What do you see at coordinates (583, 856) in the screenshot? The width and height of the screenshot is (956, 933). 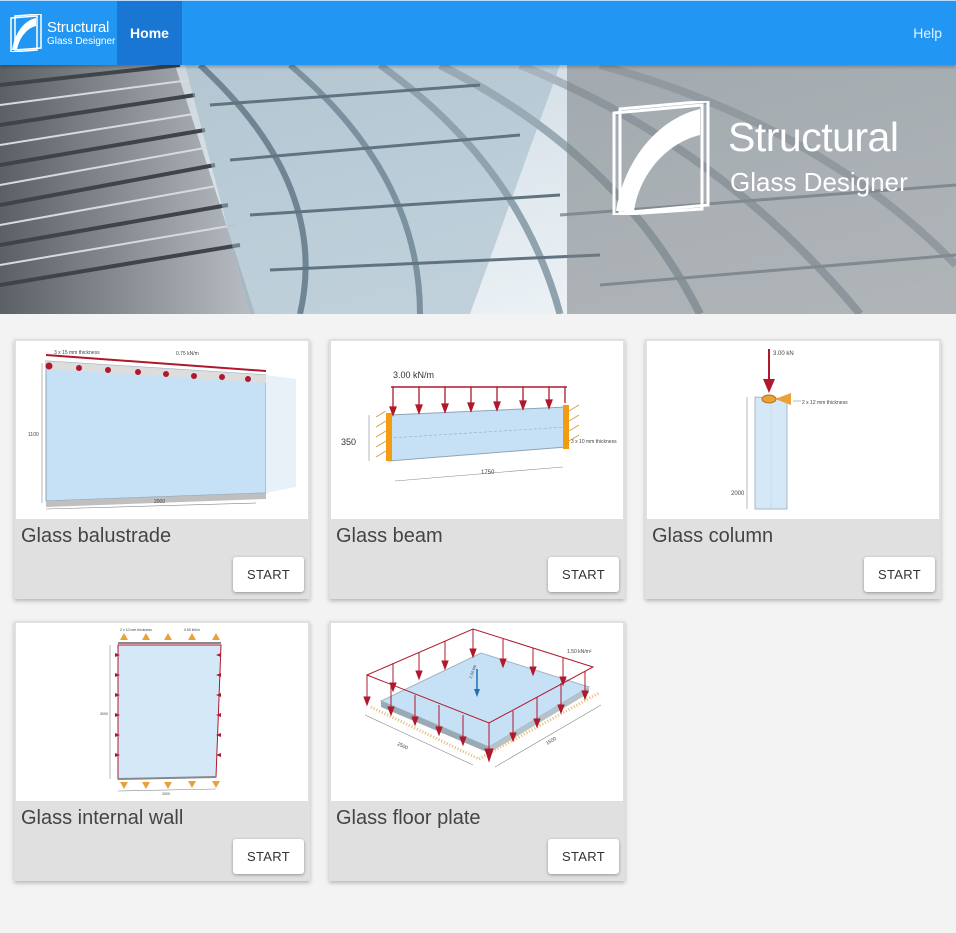 I see `start-glass-floor-plate-button: START` at bounding box center [583, 856].